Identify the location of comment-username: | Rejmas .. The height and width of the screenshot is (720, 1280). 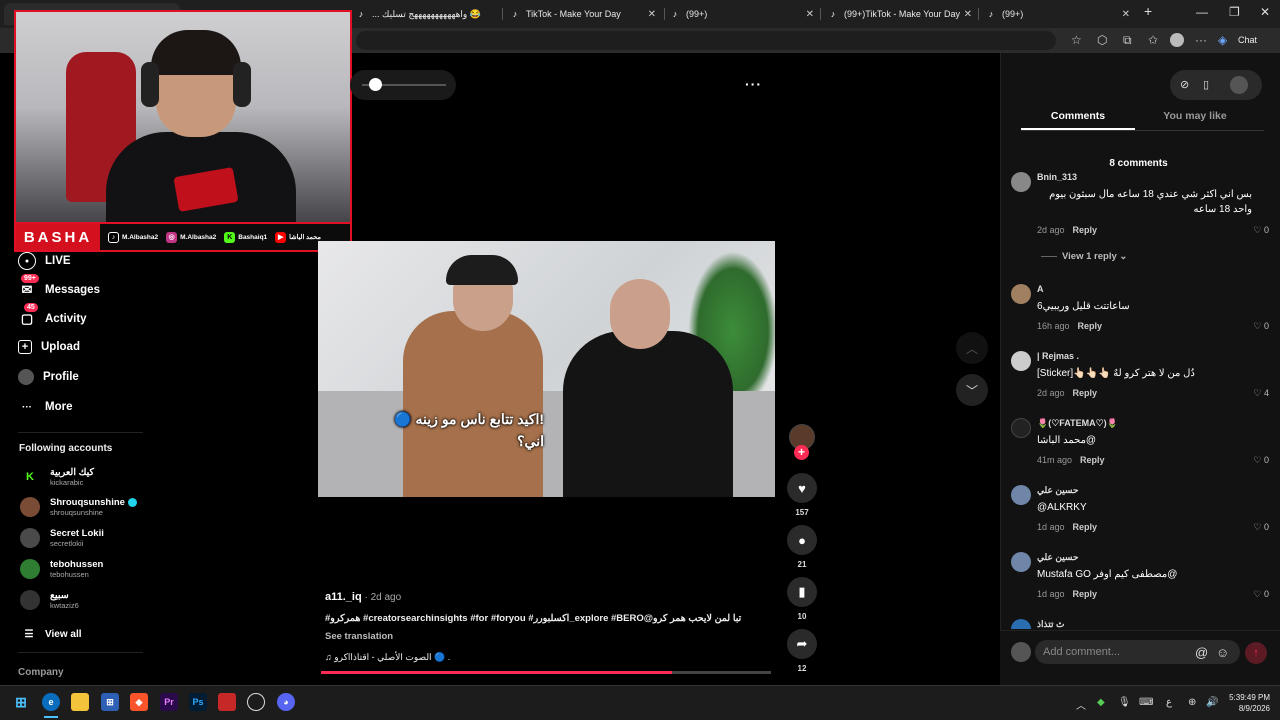
(1058, 356).